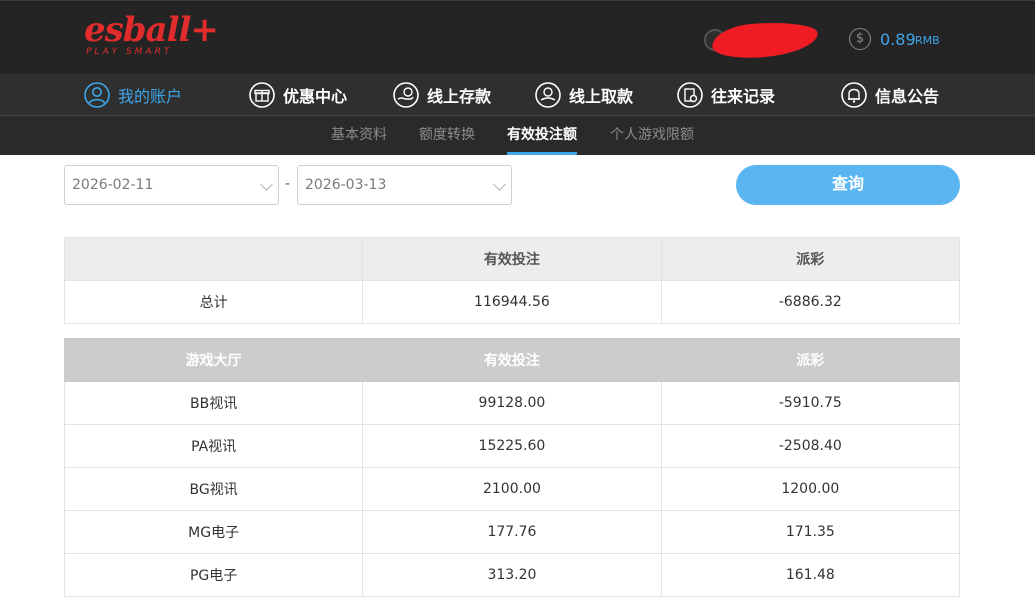 The image size is (1035, 612). I want to click on deposit-icon, so click(406, 95).